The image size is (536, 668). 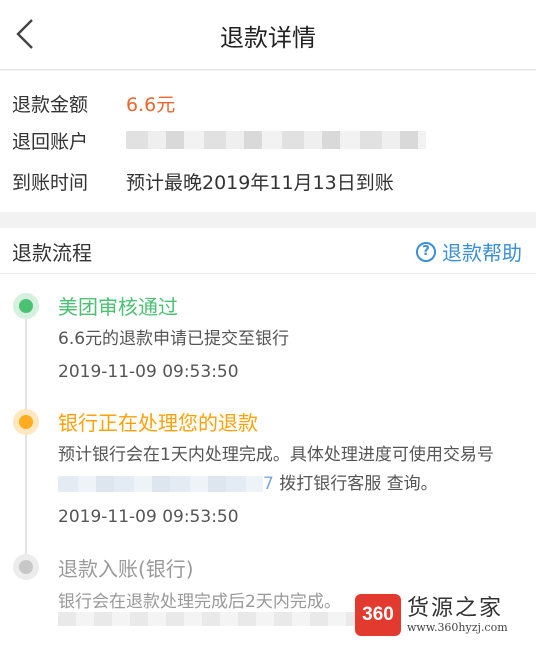 What do you see at coordinates (50, 141) in the screenshot?
I see `account-label: 退回账户` at bounding box center [50, 141].